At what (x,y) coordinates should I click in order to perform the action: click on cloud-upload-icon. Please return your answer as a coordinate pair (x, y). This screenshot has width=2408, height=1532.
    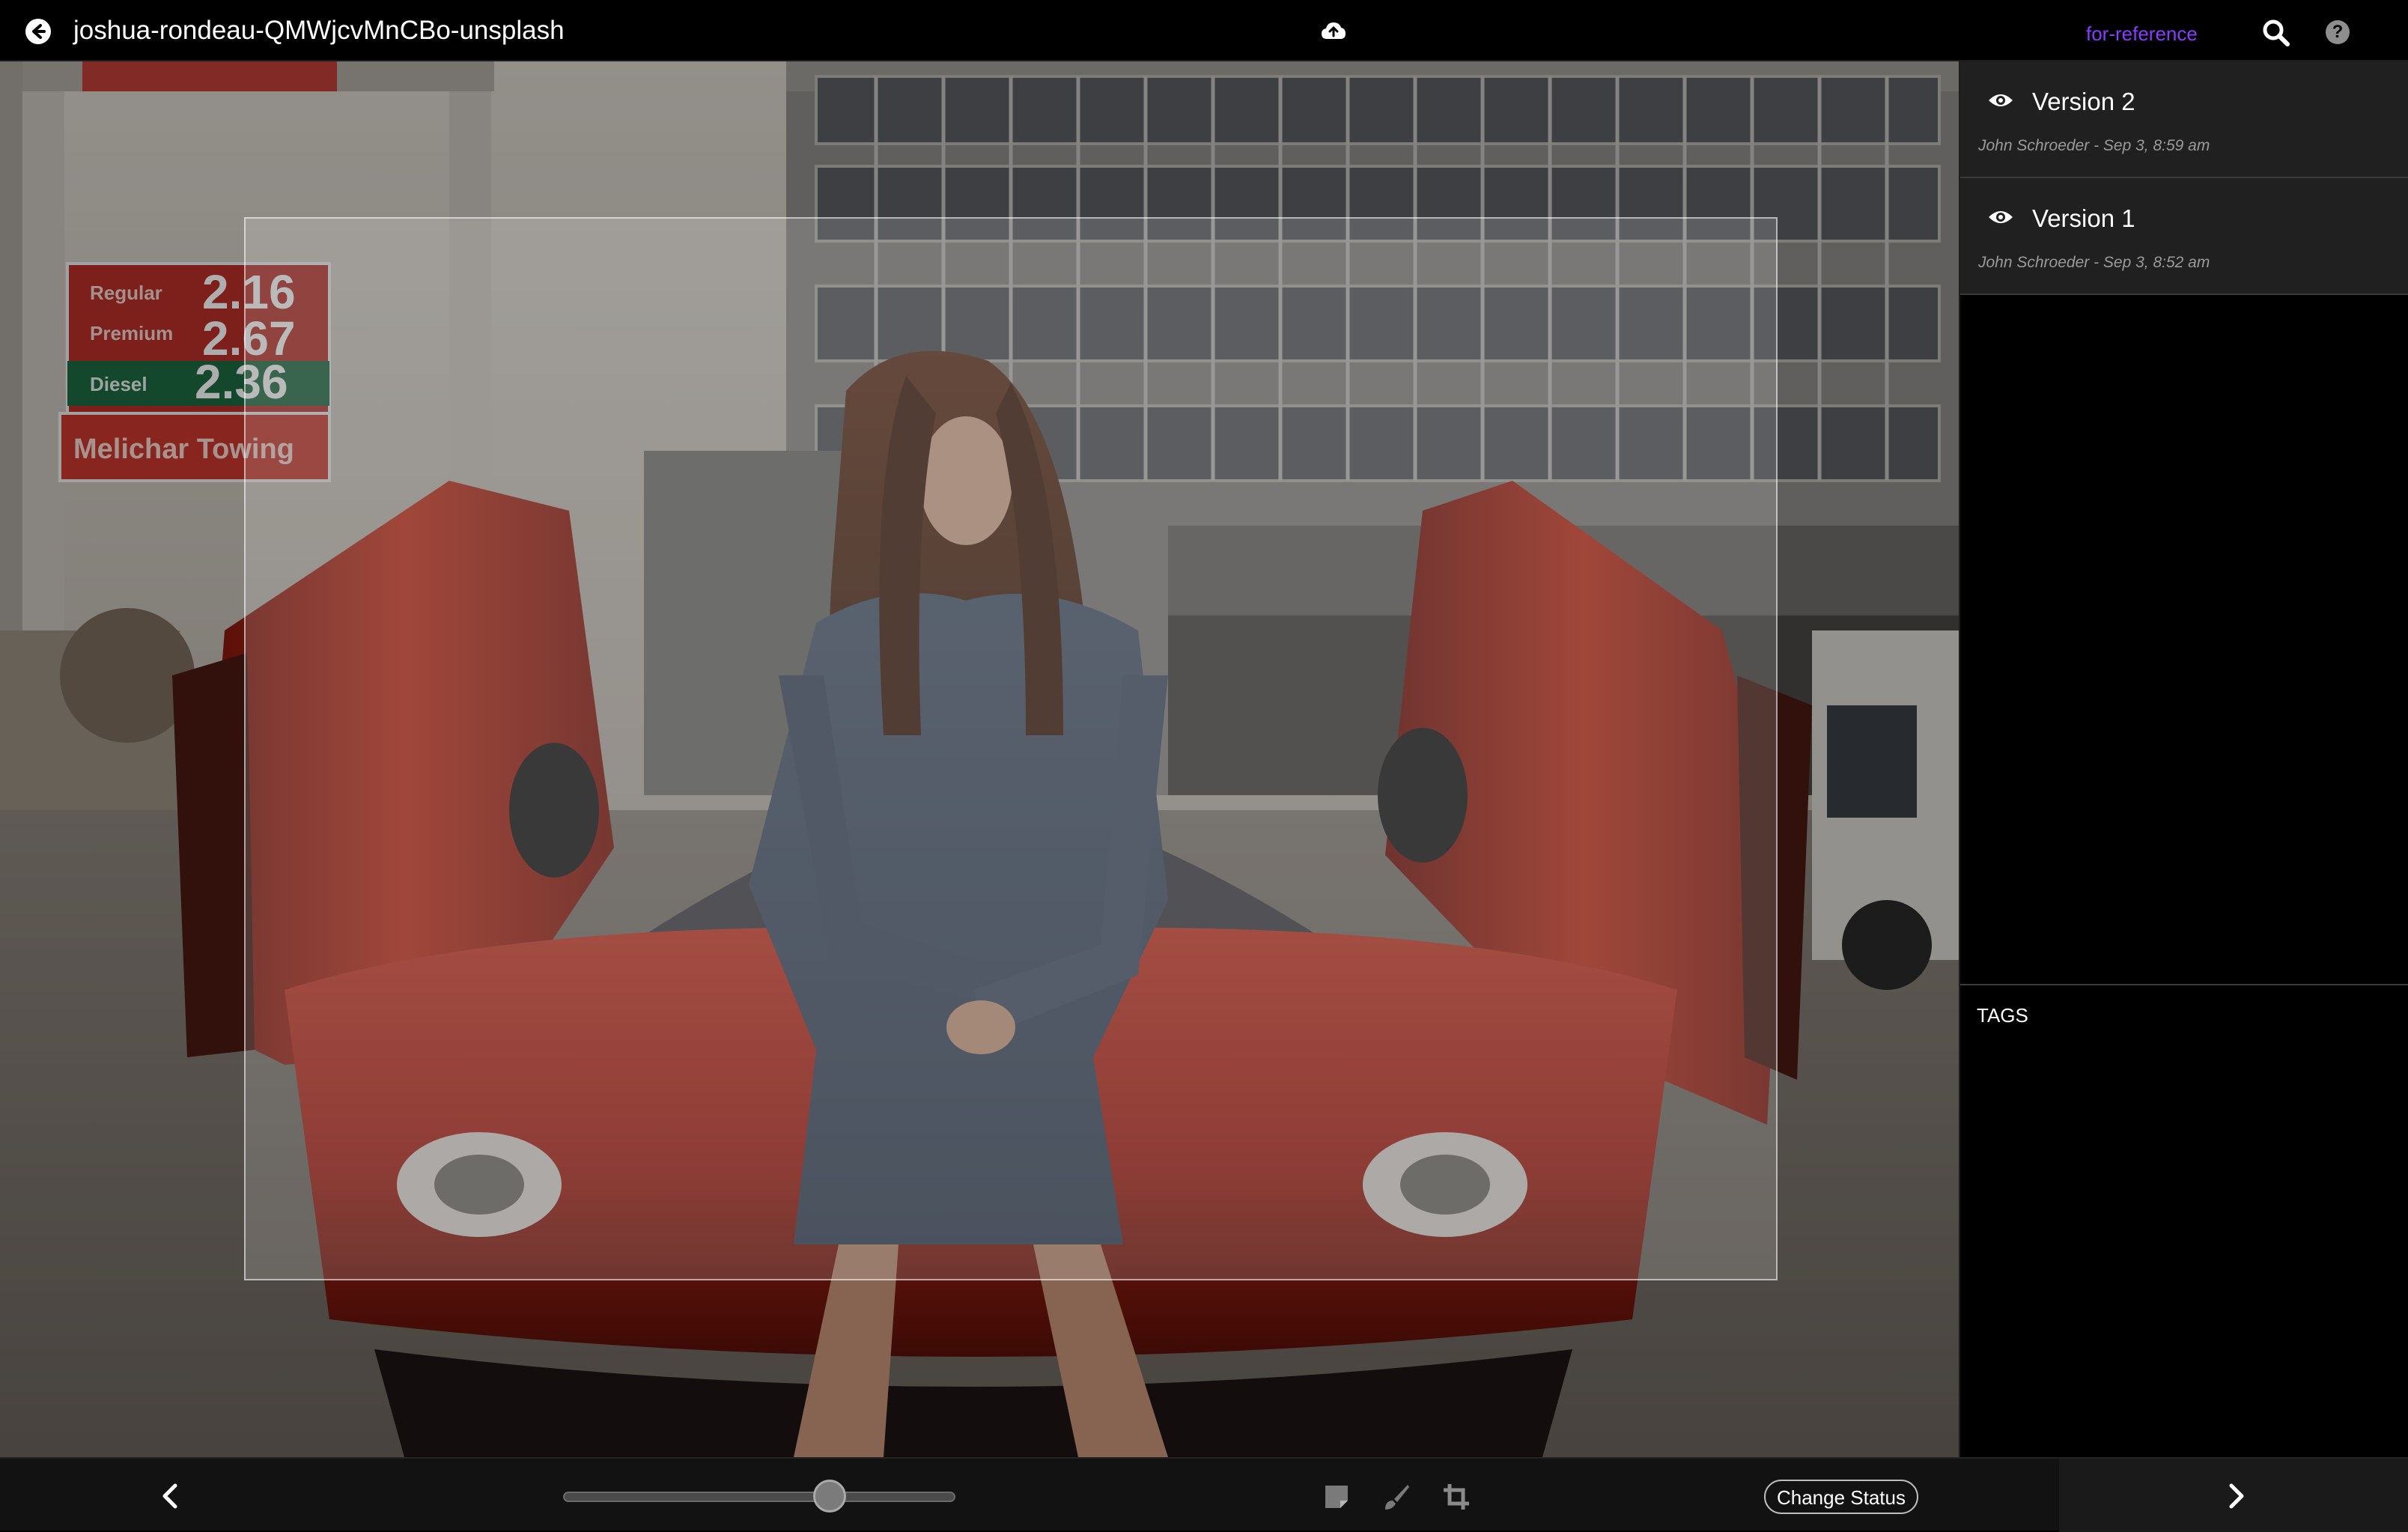
    Looking at the image, I should click on (1334, 30).